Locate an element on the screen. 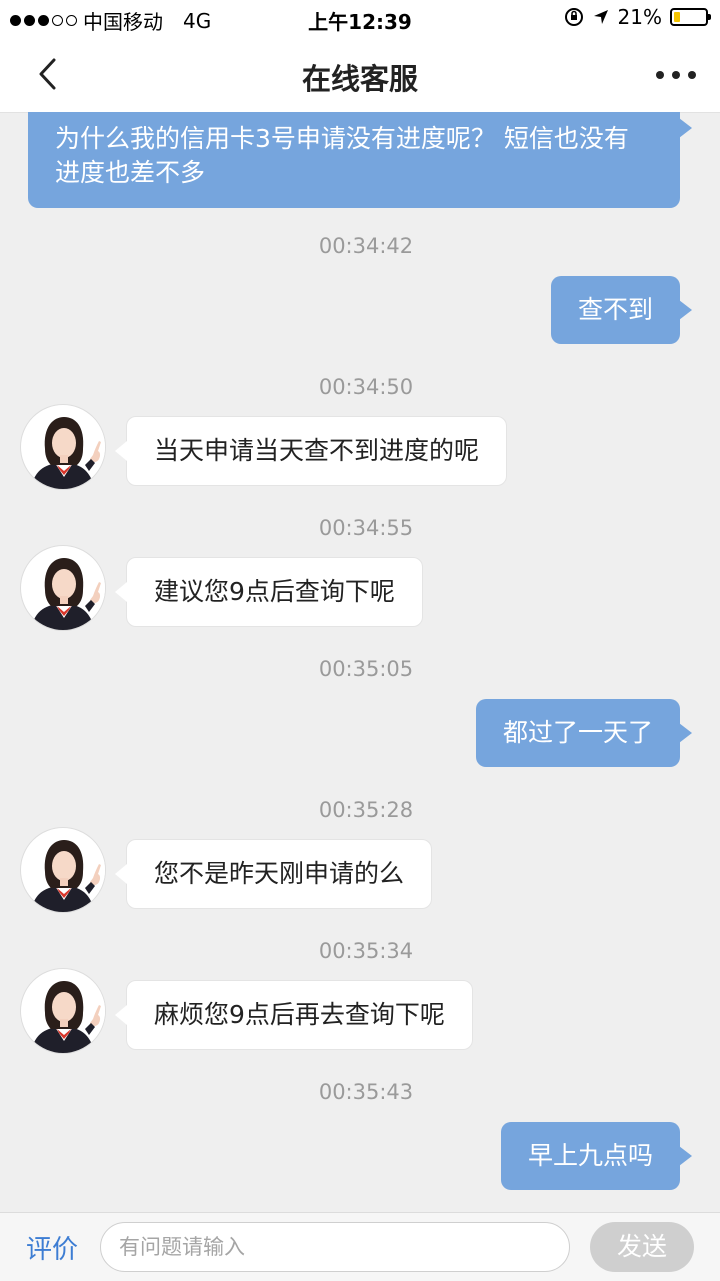  battery-percent: 21% is located at coordinates (639, 17).